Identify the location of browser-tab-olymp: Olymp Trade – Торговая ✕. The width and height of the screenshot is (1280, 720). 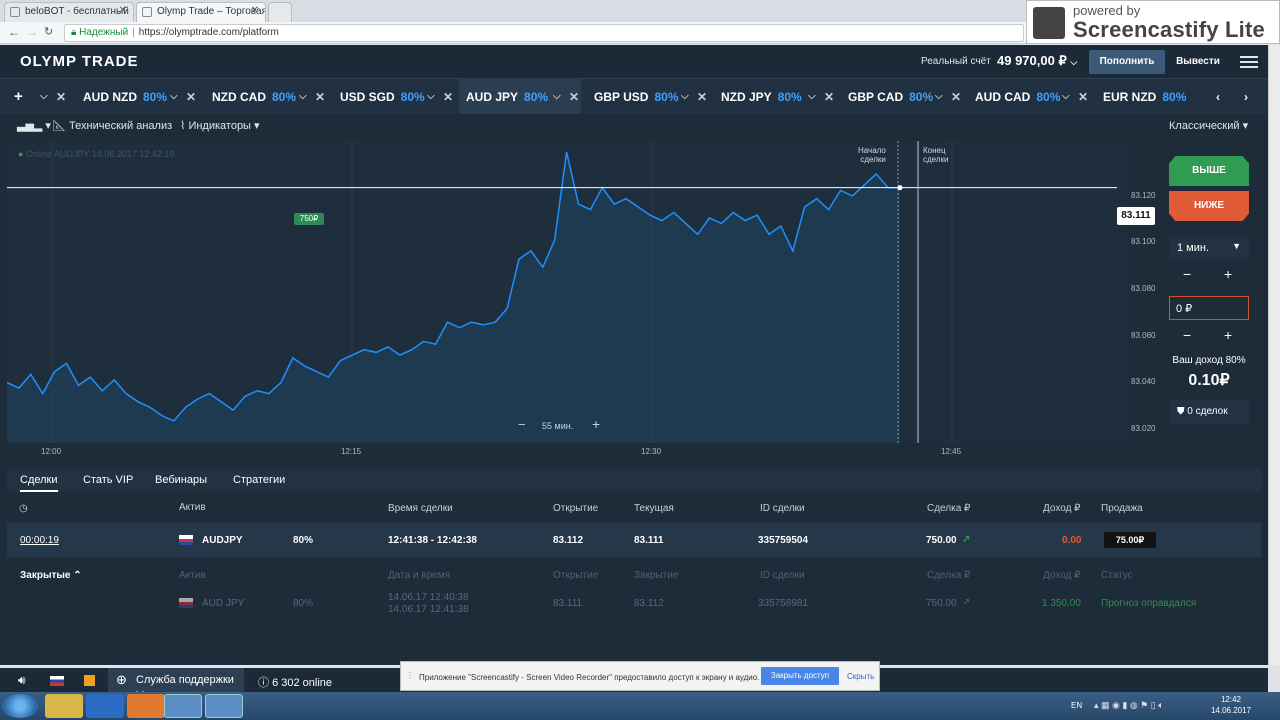
(201, 12).